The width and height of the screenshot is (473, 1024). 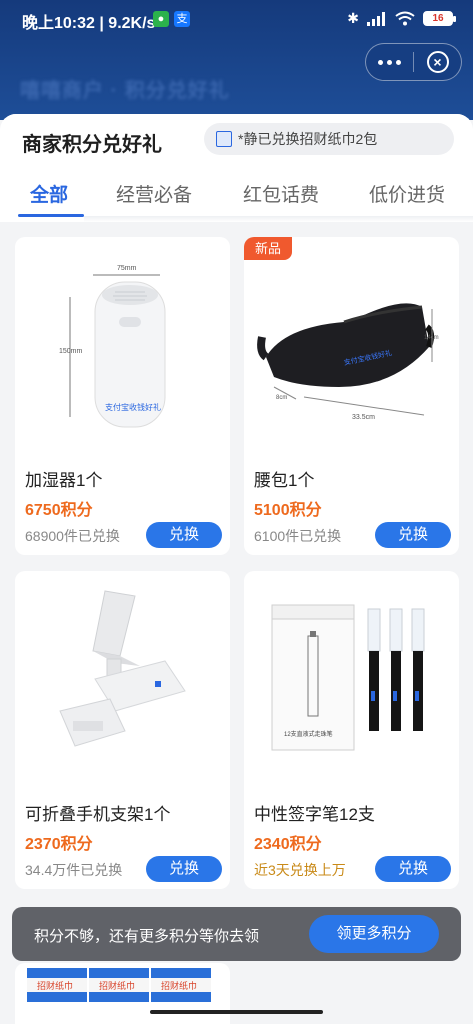 I want to click on product-sold-count: 6100件已兑换, so click(x=298, y=536).